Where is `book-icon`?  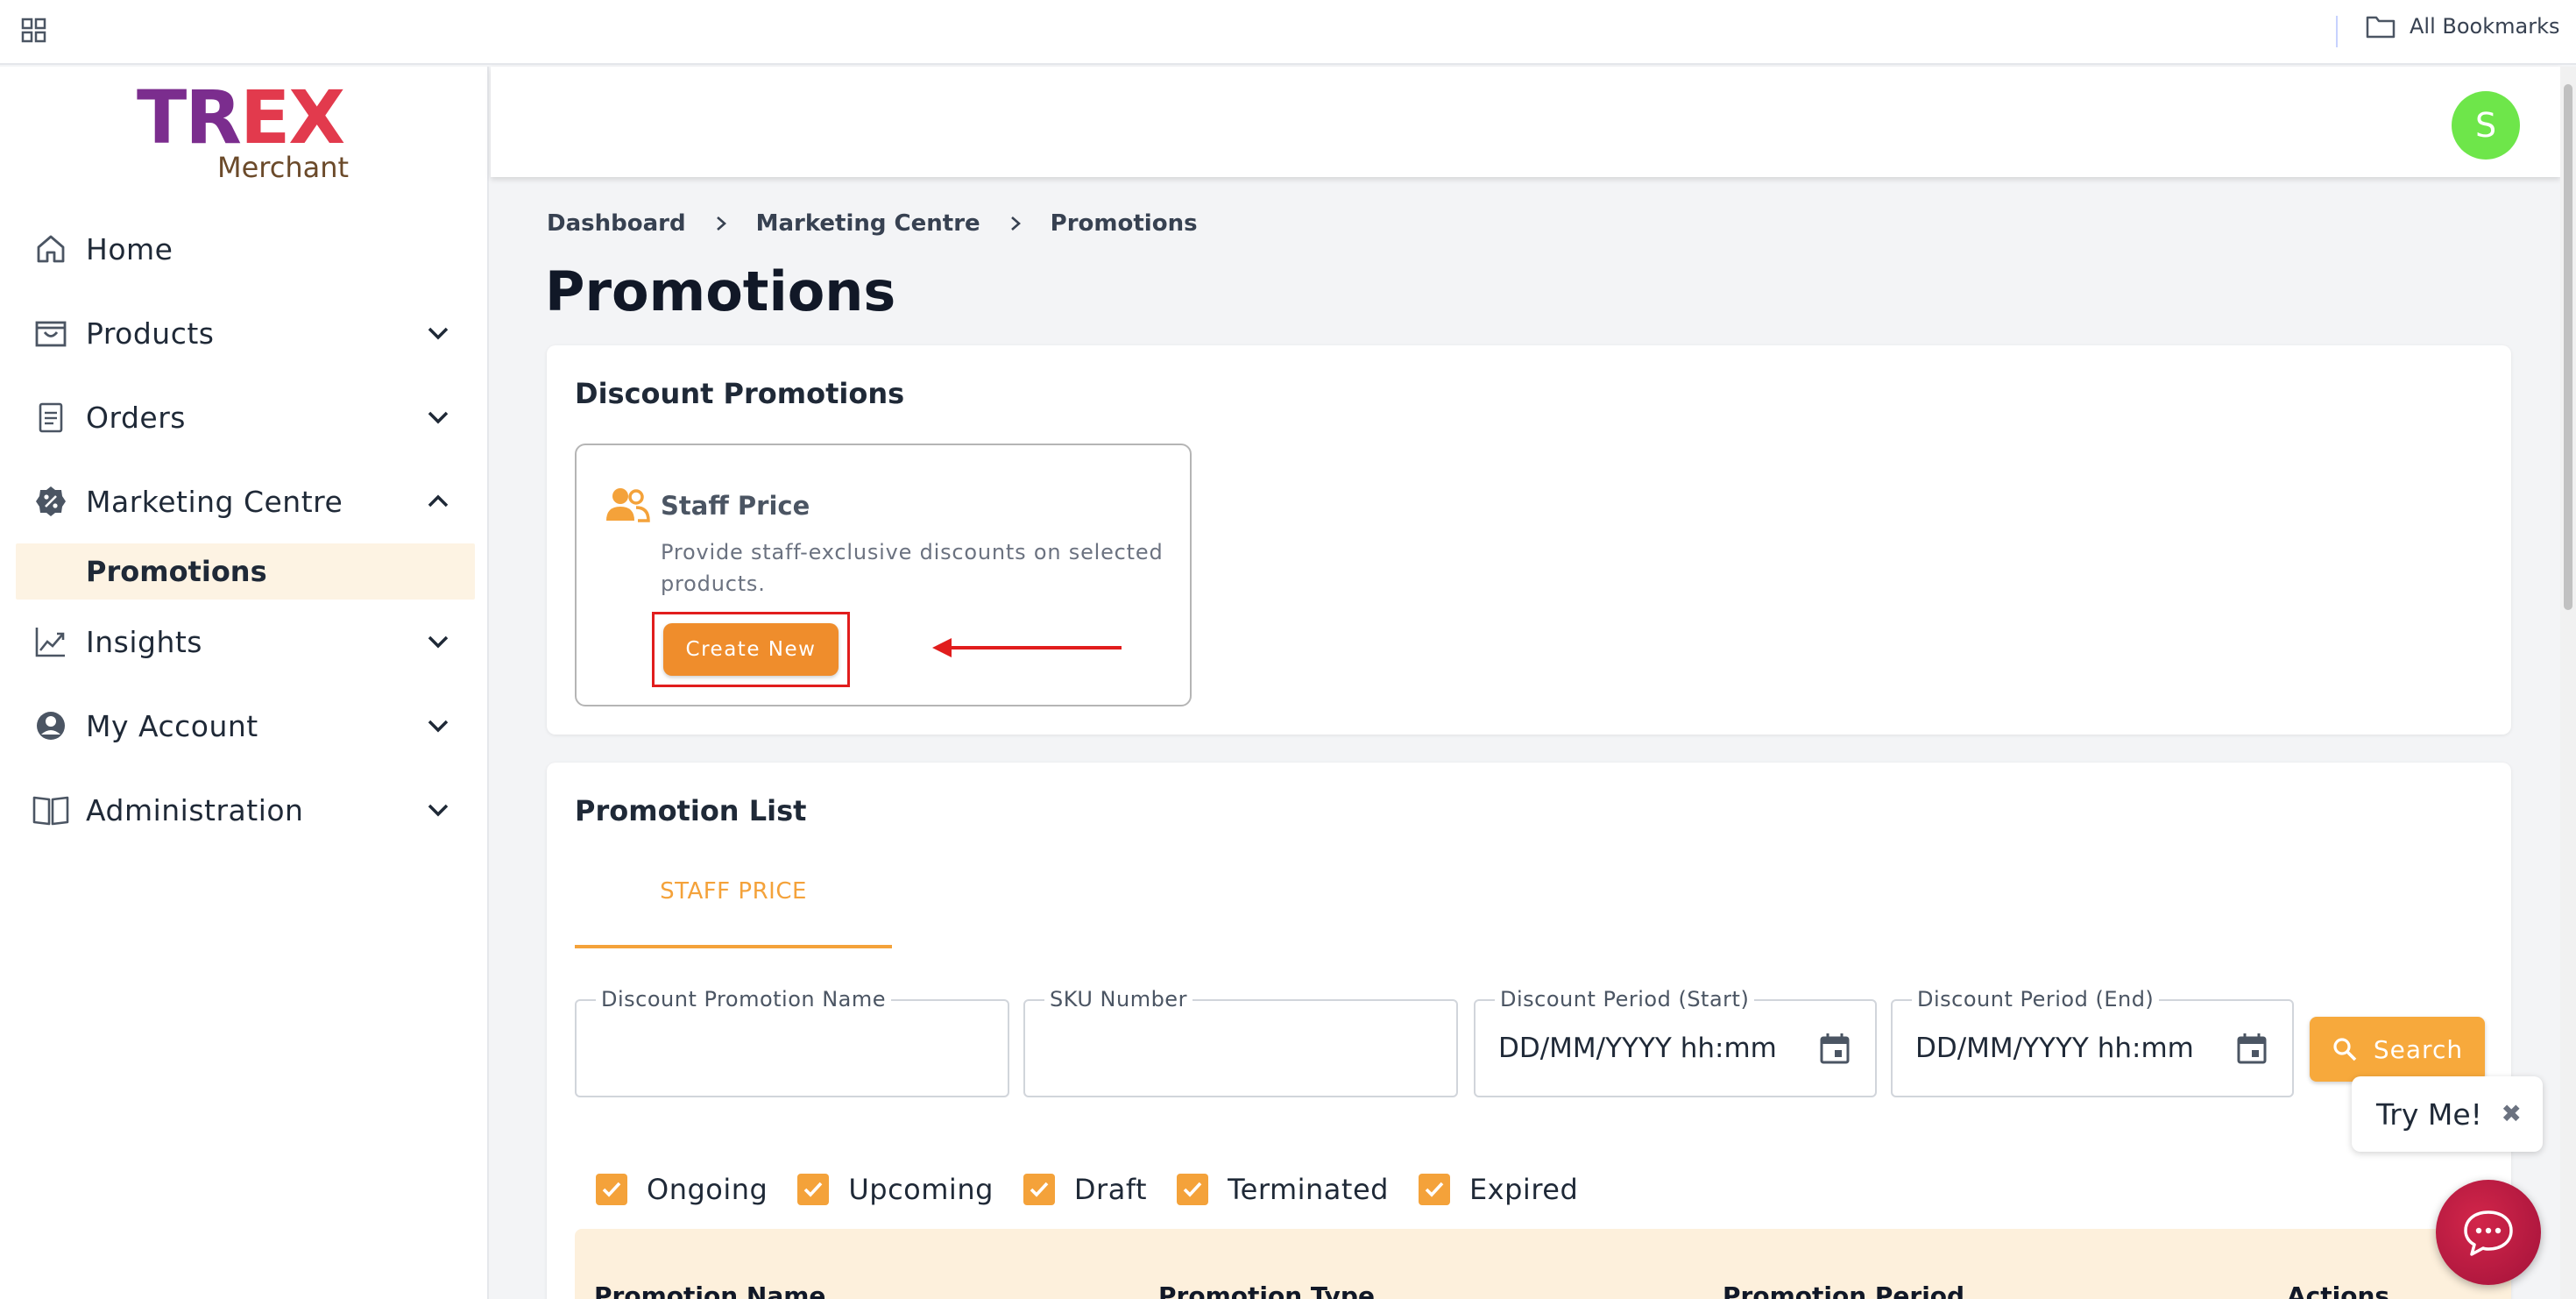
book-icon is located at coordinates (51, 810).